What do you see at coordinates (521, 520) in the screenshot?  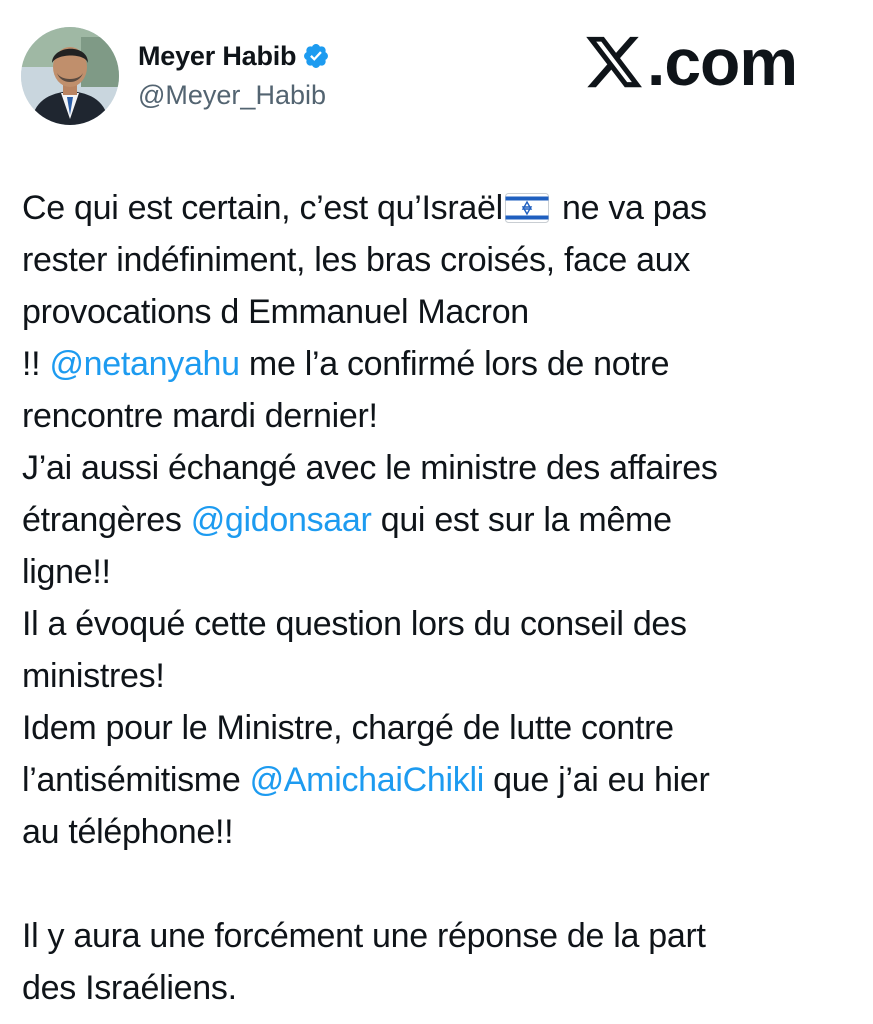 I see `tweet-text-segment: qui est sur la même` at bounding box center [521, 520].